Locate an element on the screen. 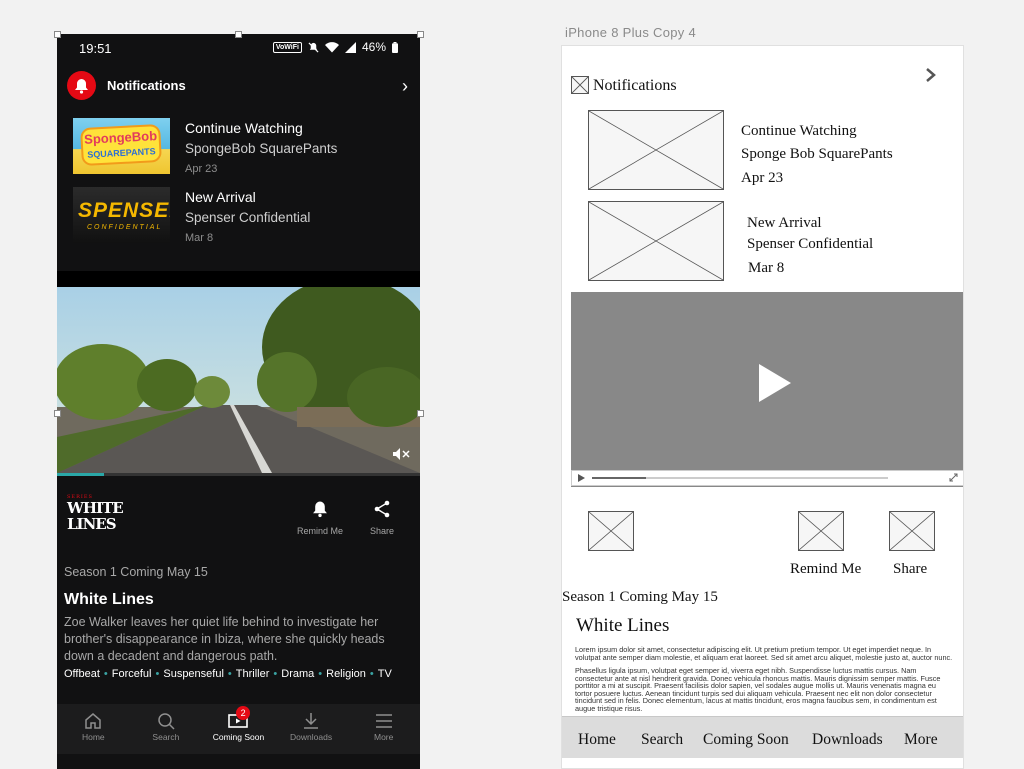  logo-placeholder is located at coordinates (611, 531).